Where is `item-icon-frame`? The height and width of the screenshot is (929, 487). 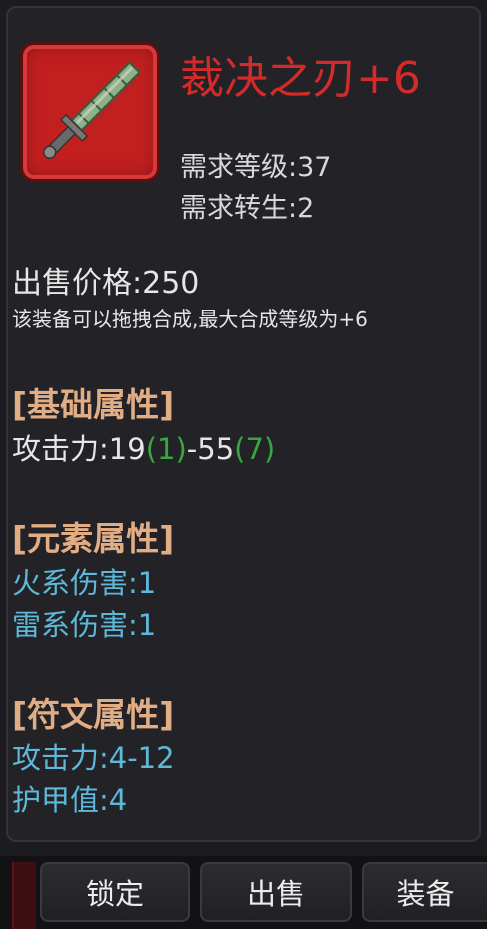
item-icon-frame is located at coordinates (90, 112).